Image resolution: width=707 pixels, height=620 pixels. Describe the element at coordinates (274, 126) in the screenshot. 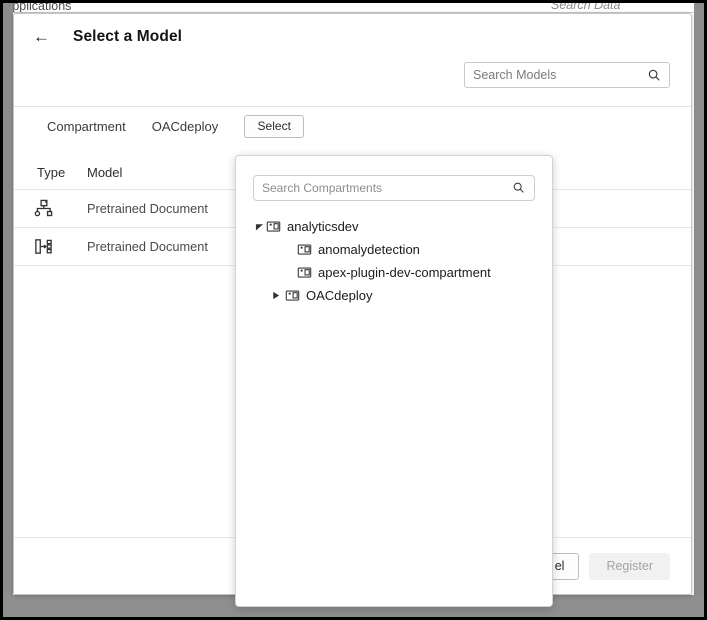

I see `select-compartment-button: Select` at that location.